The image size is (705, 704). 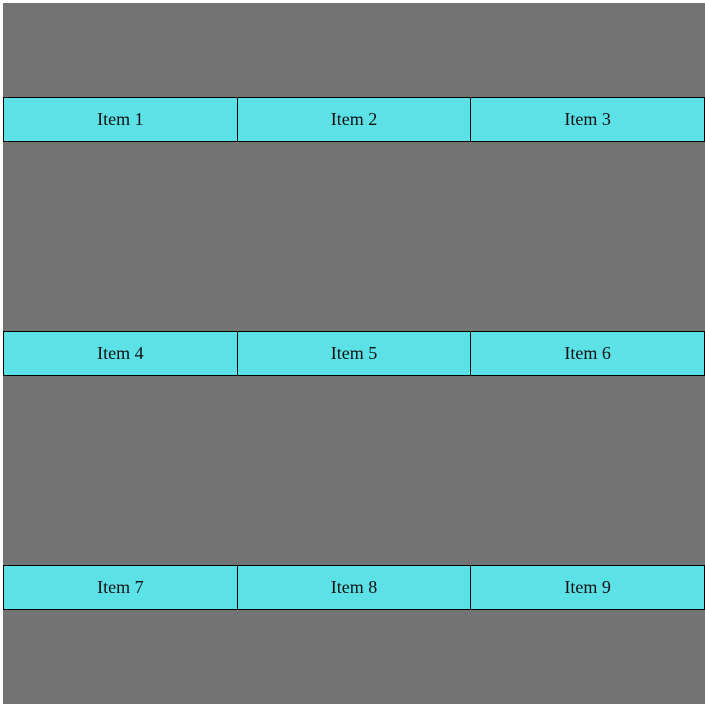 I want to click on grid-item-2: Item 2, so click(x=353, y=120).